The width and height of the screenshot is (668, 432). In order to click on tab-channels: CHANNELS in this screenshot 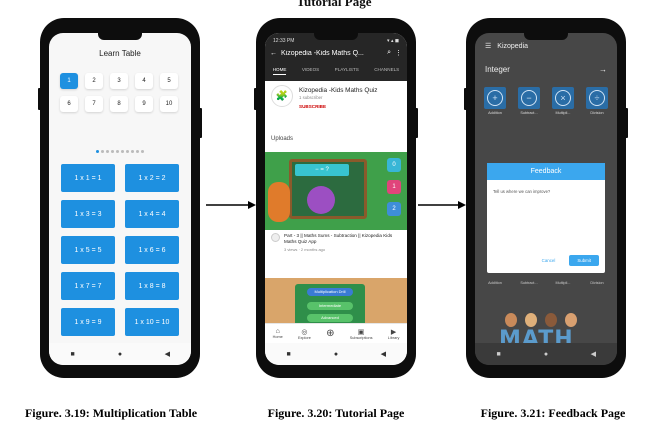, I will do `click(386, 71)`.